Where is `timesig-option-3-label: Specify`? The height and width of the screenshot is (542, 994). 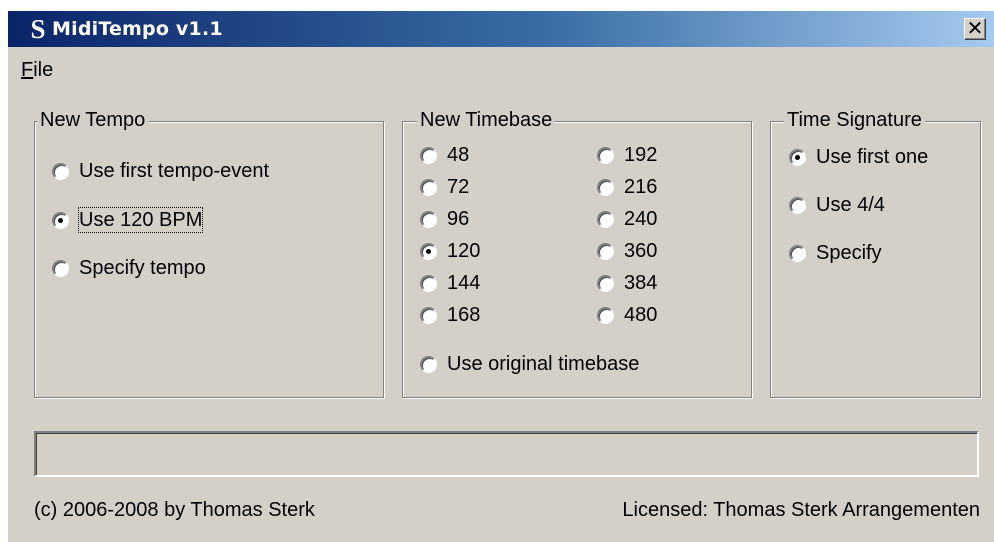
timesig-option-3-label: Specify is located at coordinates (849, 253).